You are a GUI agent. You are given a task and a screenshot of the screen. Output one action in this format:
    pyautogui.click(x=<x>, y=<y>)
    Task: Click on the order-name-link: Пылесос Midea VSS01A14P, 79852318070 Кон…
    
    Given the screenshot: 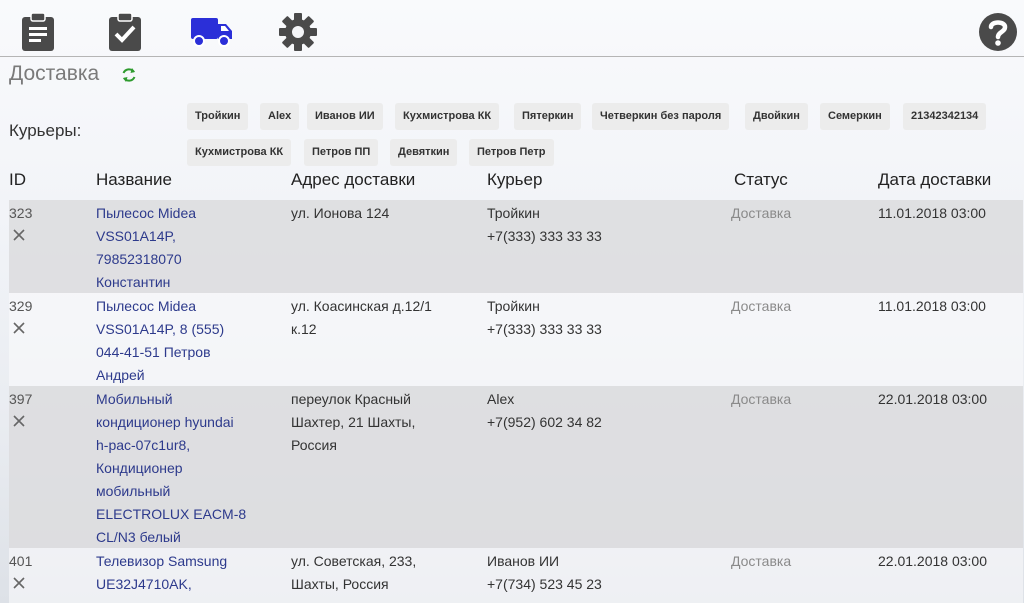 What is the action you would take?
    pyautogui.click(x=186, y=248)
    